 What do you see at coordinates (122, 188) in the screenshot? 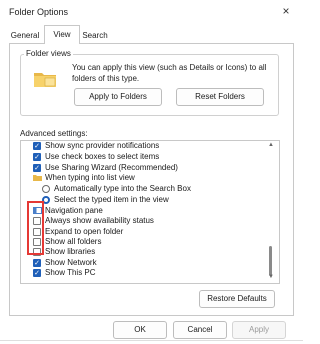
I see `list-item-label: Automatically type into the Search Box` at bounding box center [122, 188].